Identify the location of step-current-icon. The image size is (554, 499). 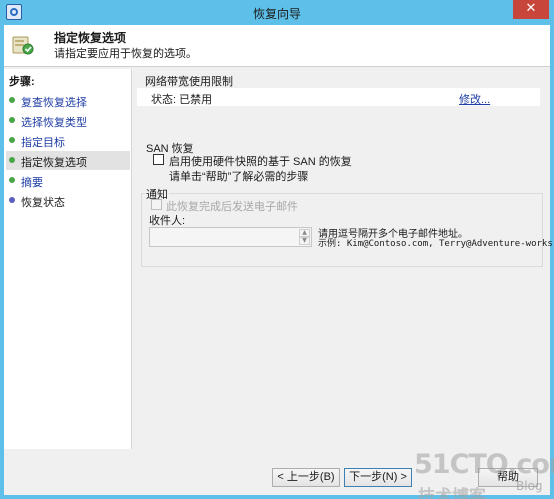
(12, 160).